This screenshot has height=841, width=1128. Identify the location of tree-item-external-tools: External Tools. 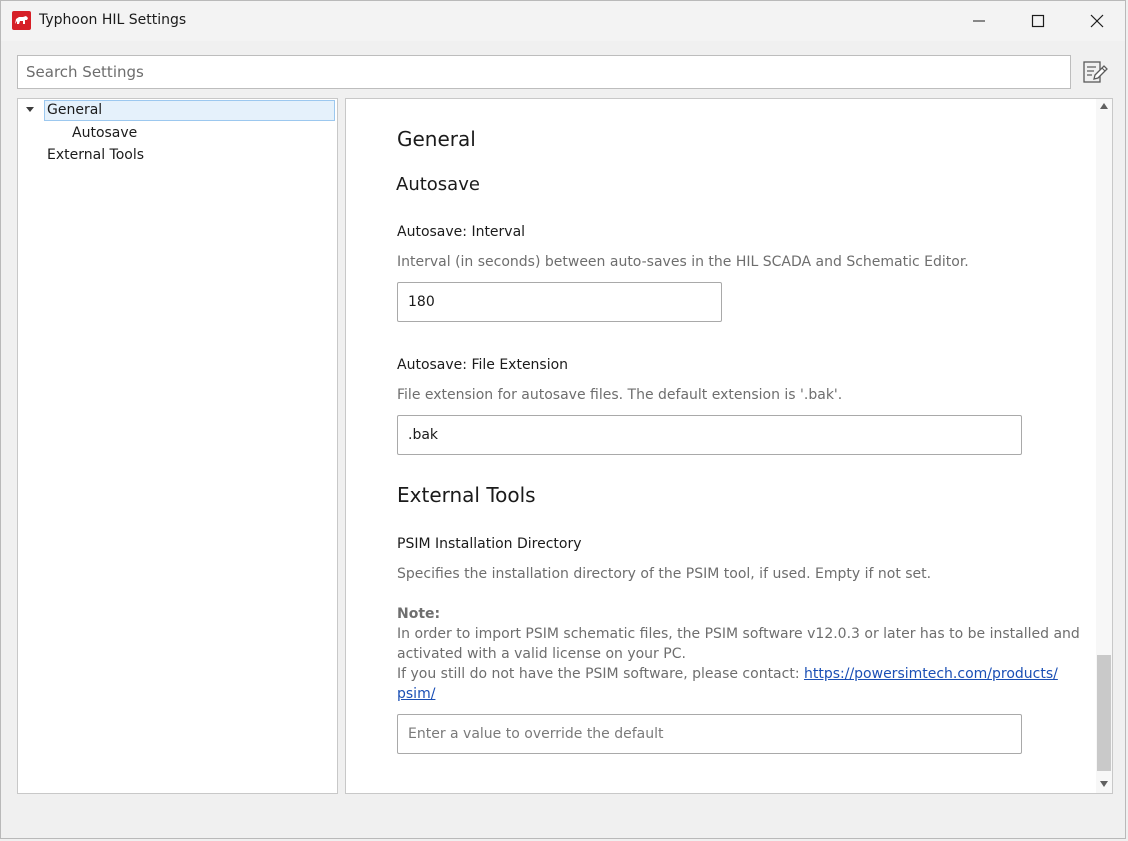
(95, 155).